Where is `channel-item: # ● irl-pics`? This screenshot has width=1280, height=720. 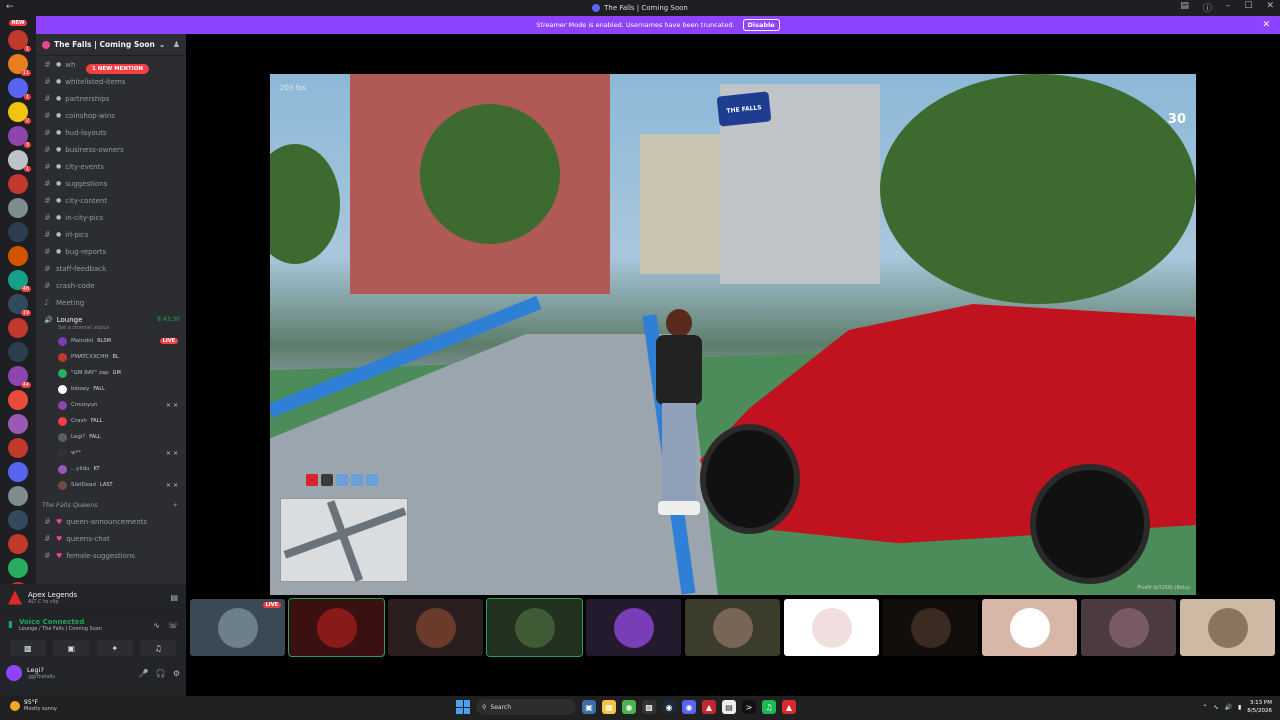
channel-item: # ● irl-pics is located at coordinates (111, 234).